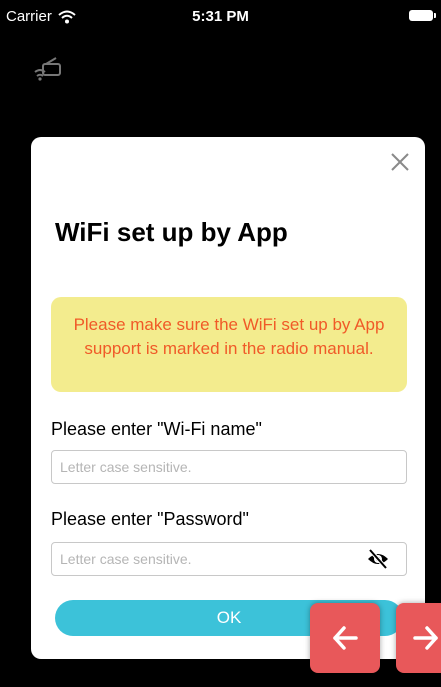  Describe the element at coordinates (229, 559) in the screenshot. I see `password-input` at that location.